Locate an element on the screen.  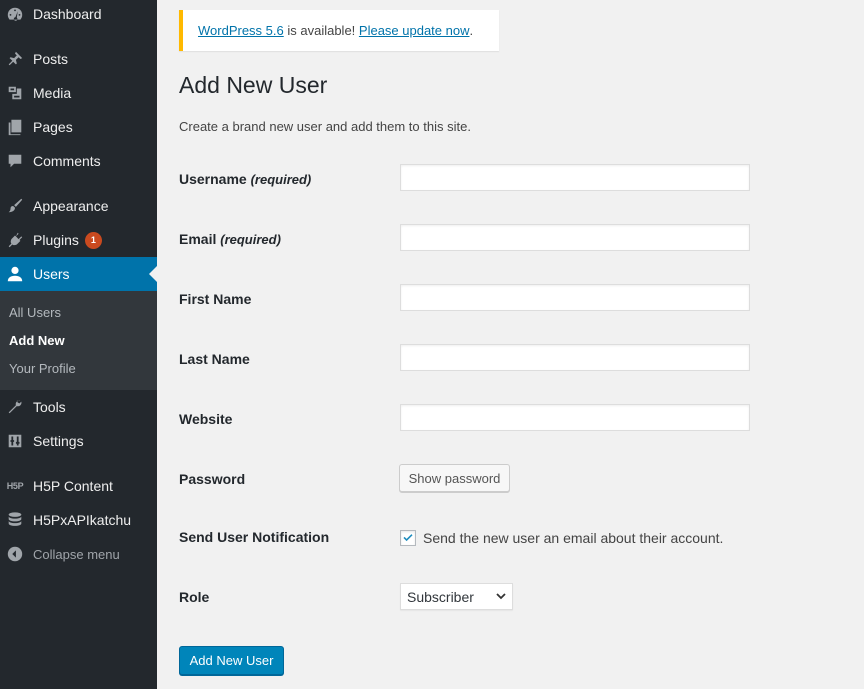
sidebar-item-label: Pages is located at coordinates (53, 127).